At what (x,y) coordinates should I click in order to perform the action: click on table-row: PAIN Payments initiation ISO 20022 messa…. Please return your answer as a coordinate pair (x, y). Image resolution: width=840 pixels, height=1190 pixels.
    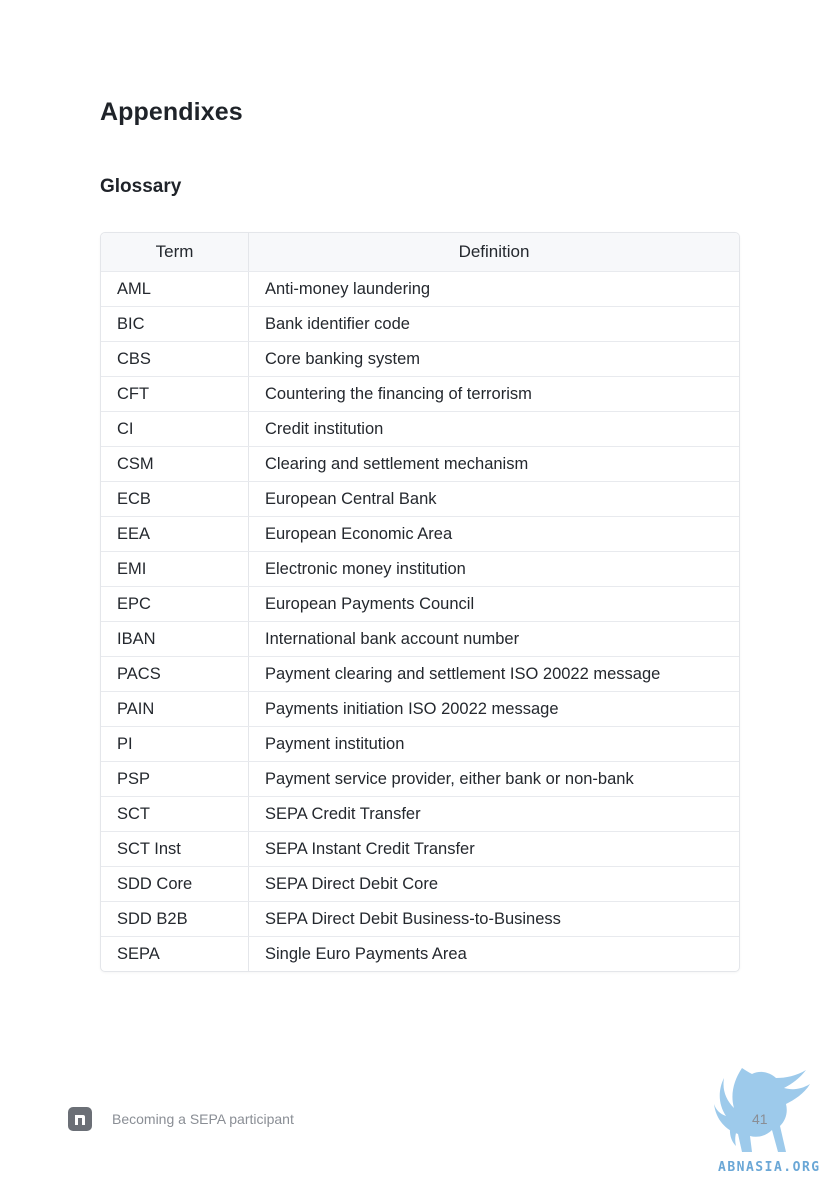
    Looking at the image, I should click on (420, 708).